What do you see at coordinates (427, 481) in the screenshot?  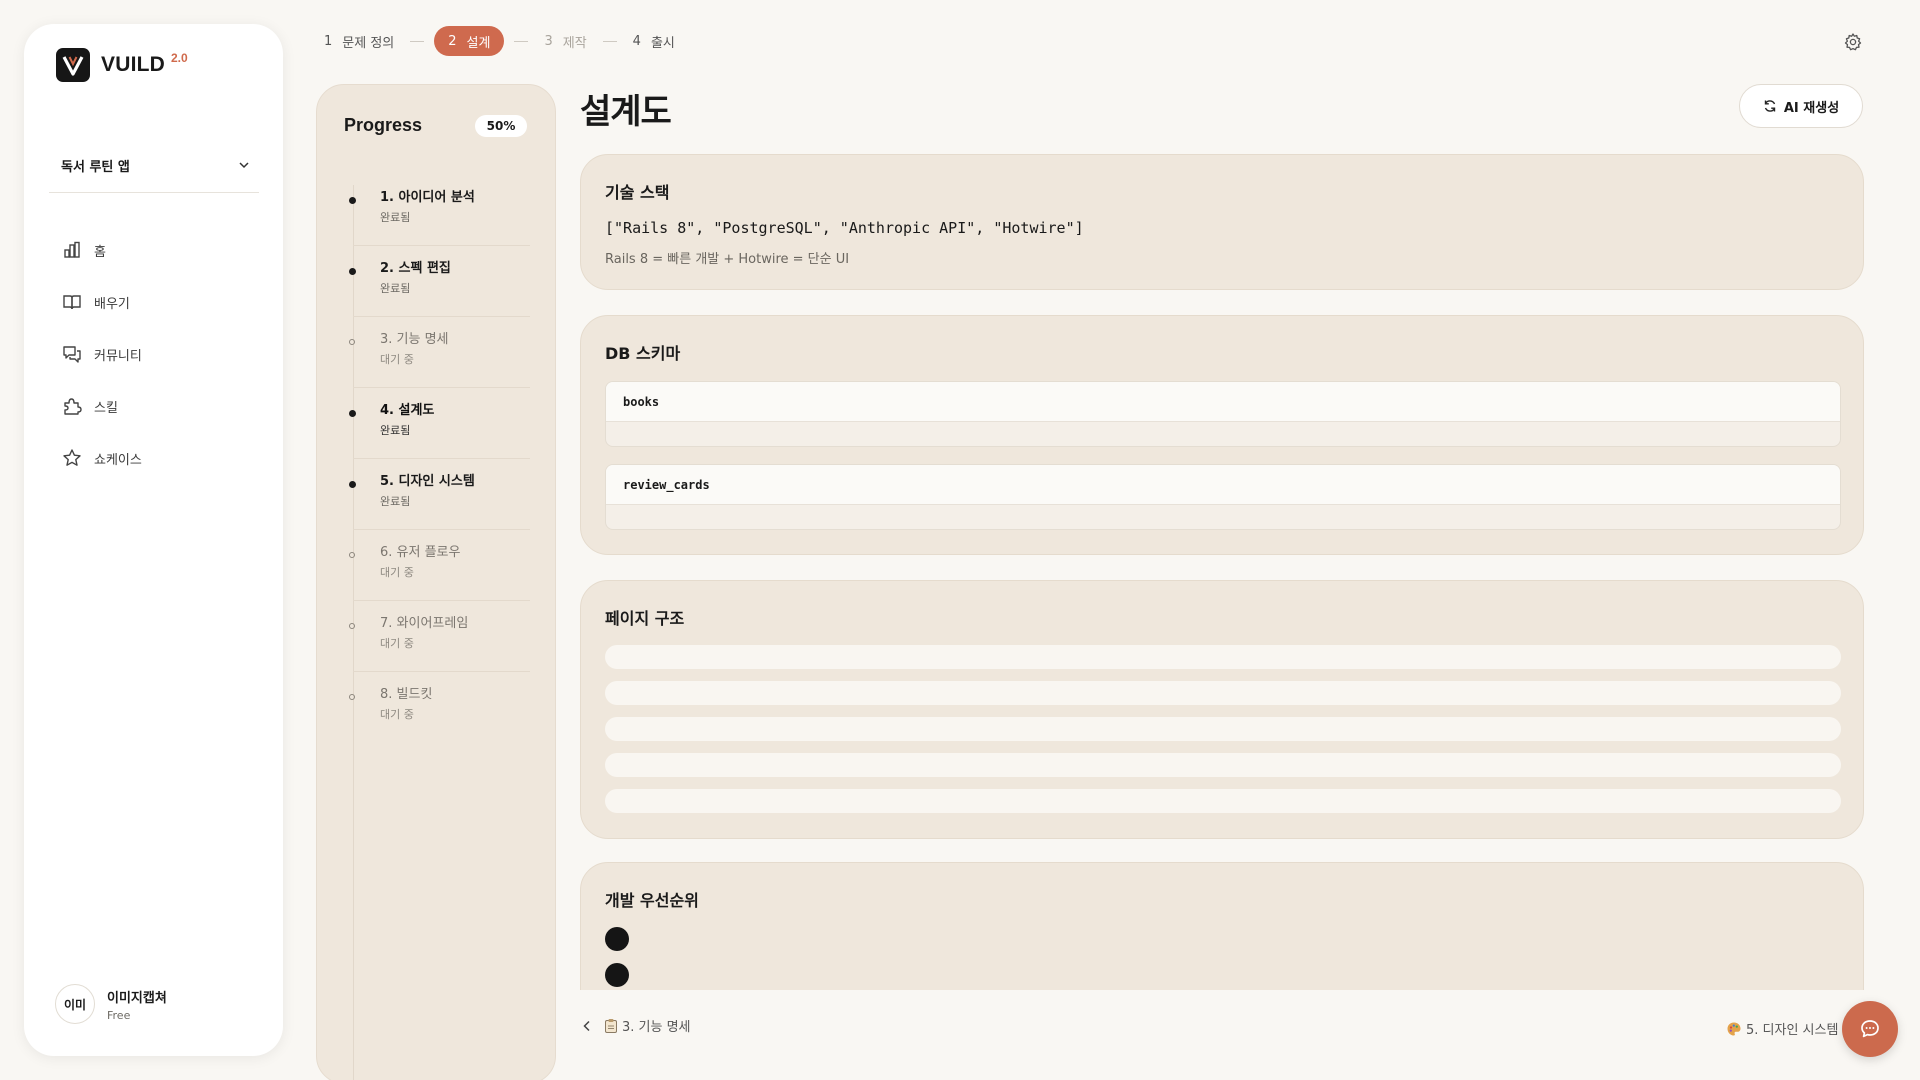 I see `progress-item-label: 5. 디자인 시스템` at bounding box center [427, 481].